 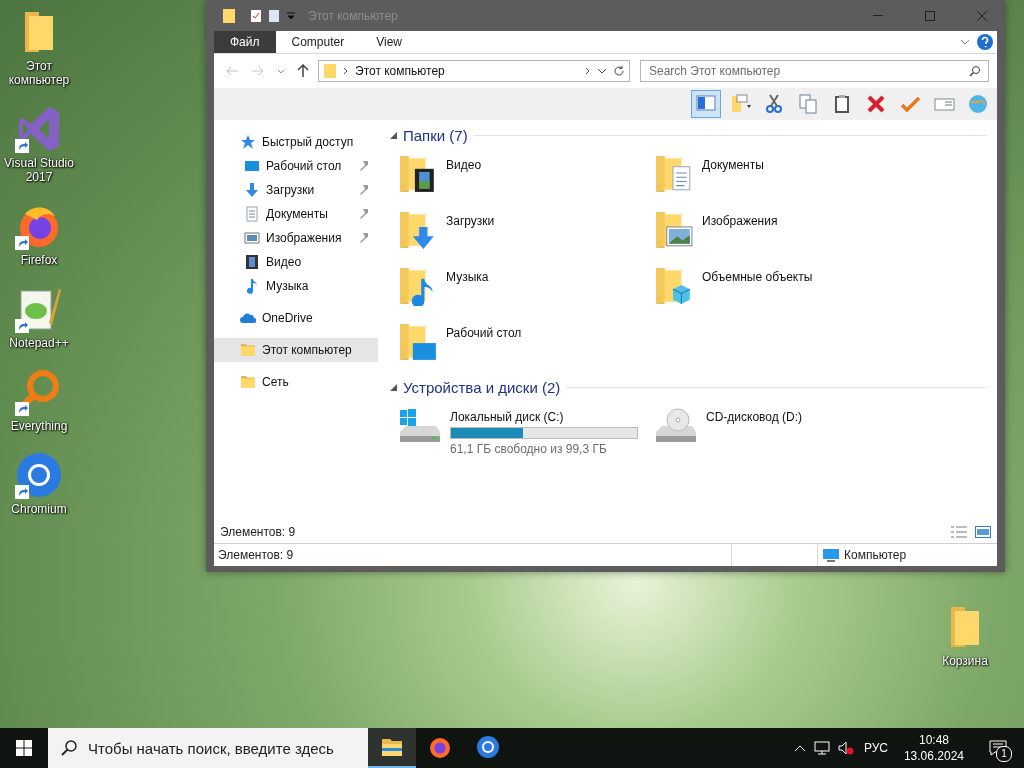 I want to click on chevron-up-icon, so click(x=799, y=748).